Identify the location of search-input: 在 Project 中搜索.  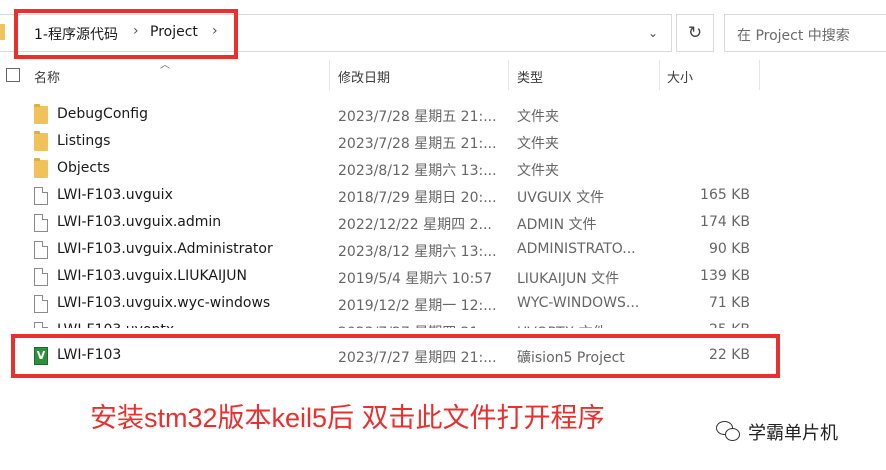
(805, 33).